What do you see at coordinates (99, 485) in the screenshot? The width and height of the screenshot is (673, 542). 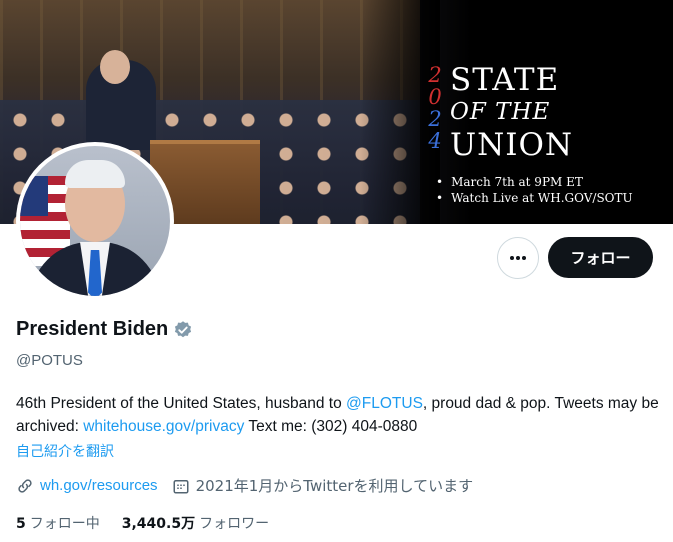 I see `website-link: wh.gov/resources` at bounding box center [99, 485].